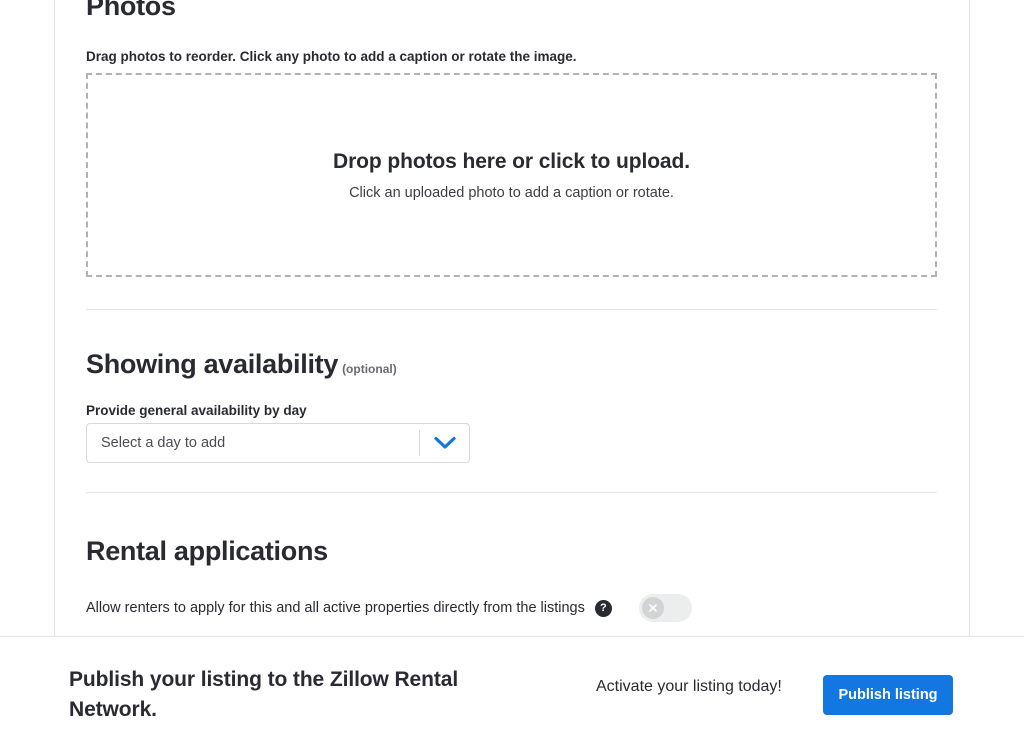 The width and height of the screenshot is (1024, 750). What do you see at coordinates (888, 695) in the screenshot?
I see `publish-listing-button: Publish listing` at bounding box center [888, 695].